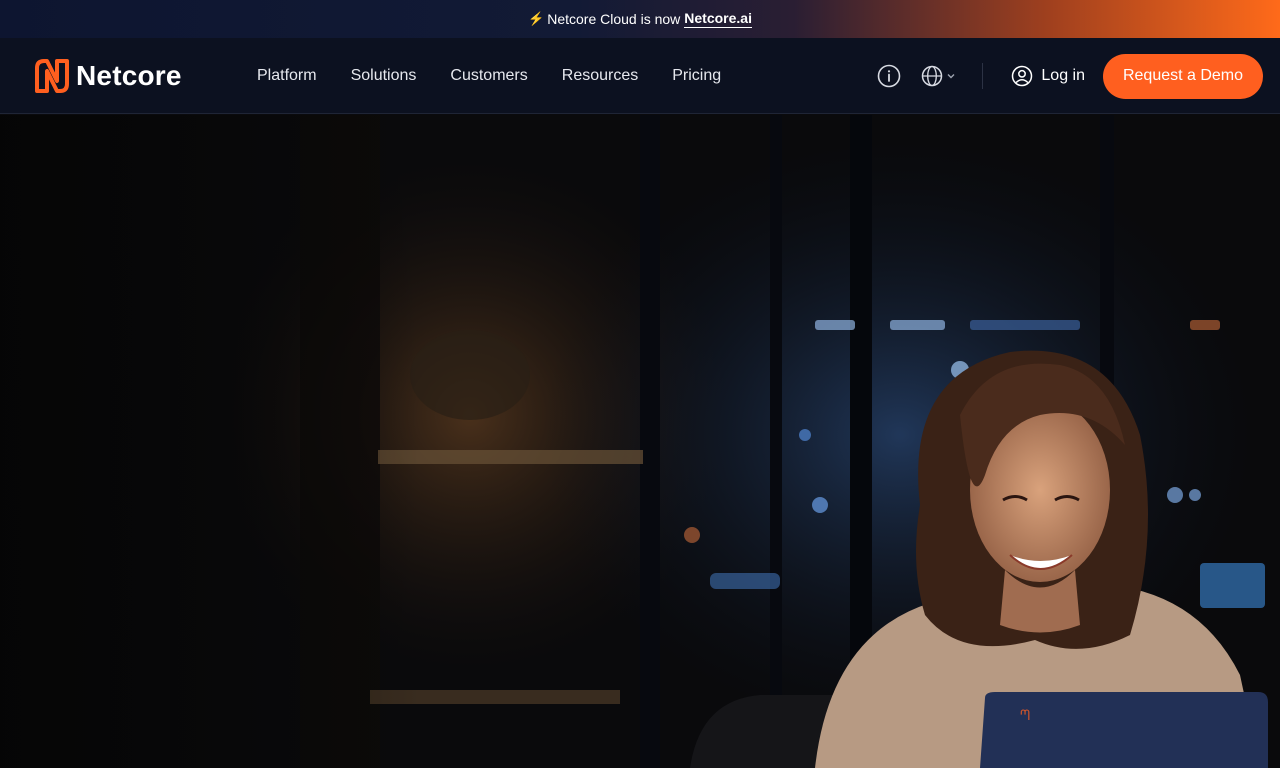 The width and height of the screenshot is (1280, 768). I want to click on user-icon, so click(1022, 76).